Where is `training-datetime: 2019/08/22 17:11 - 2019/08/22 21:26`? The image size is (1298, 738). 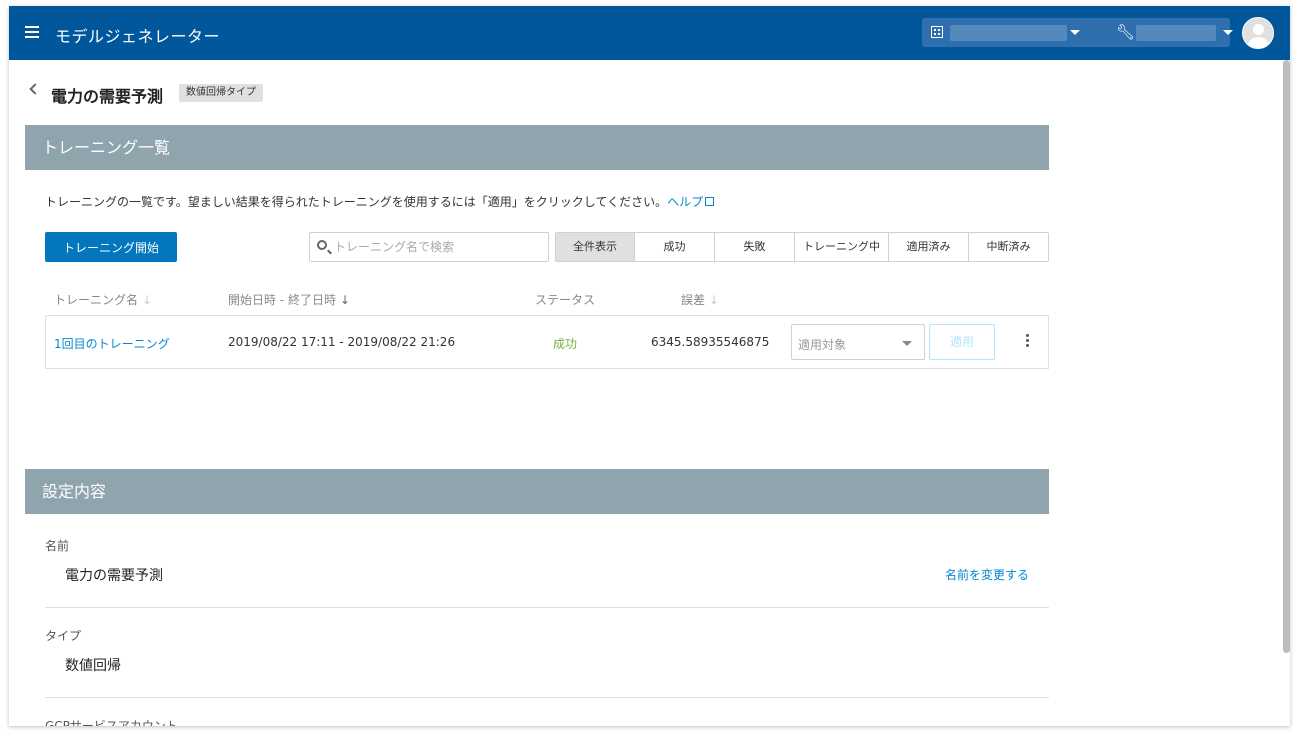
training-datetime: 2019/08/22 17:11 - 2019/08/22 21:26 is located at coordinates (342, 342).